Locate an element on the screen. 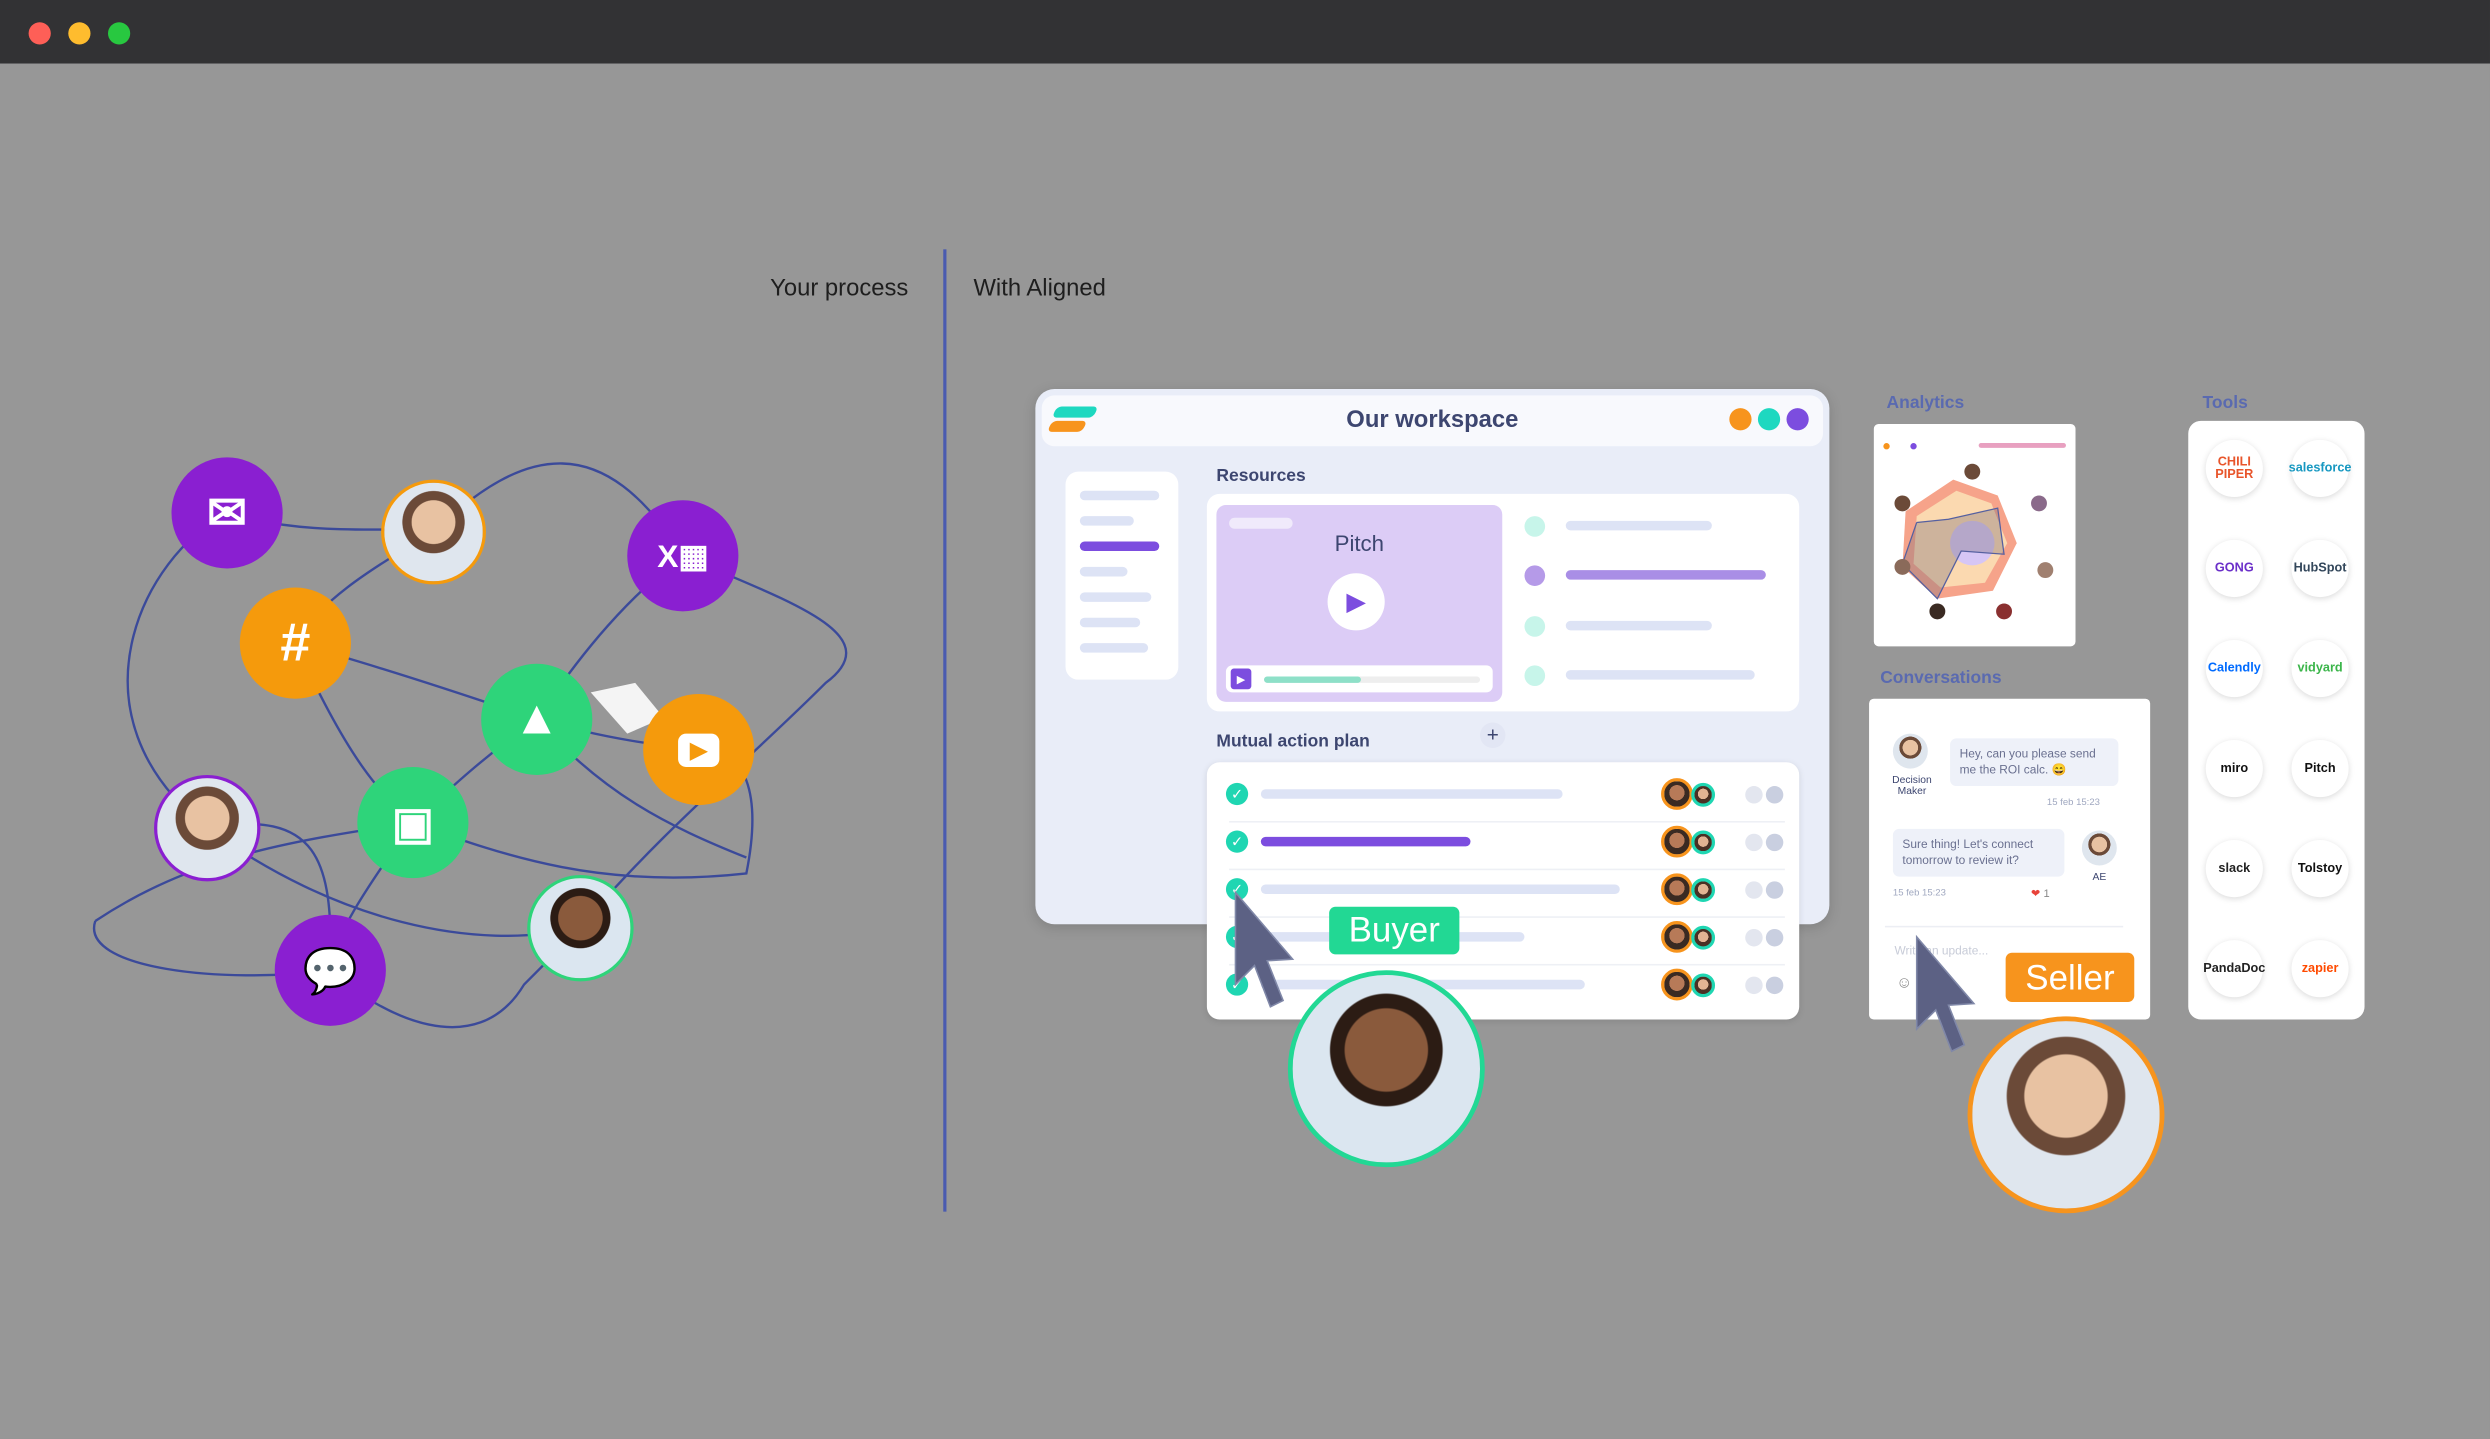 The width and height of the screenshot is (2490, 1439). google-drive-icon: ▲ is located at coordinates (537, 719).